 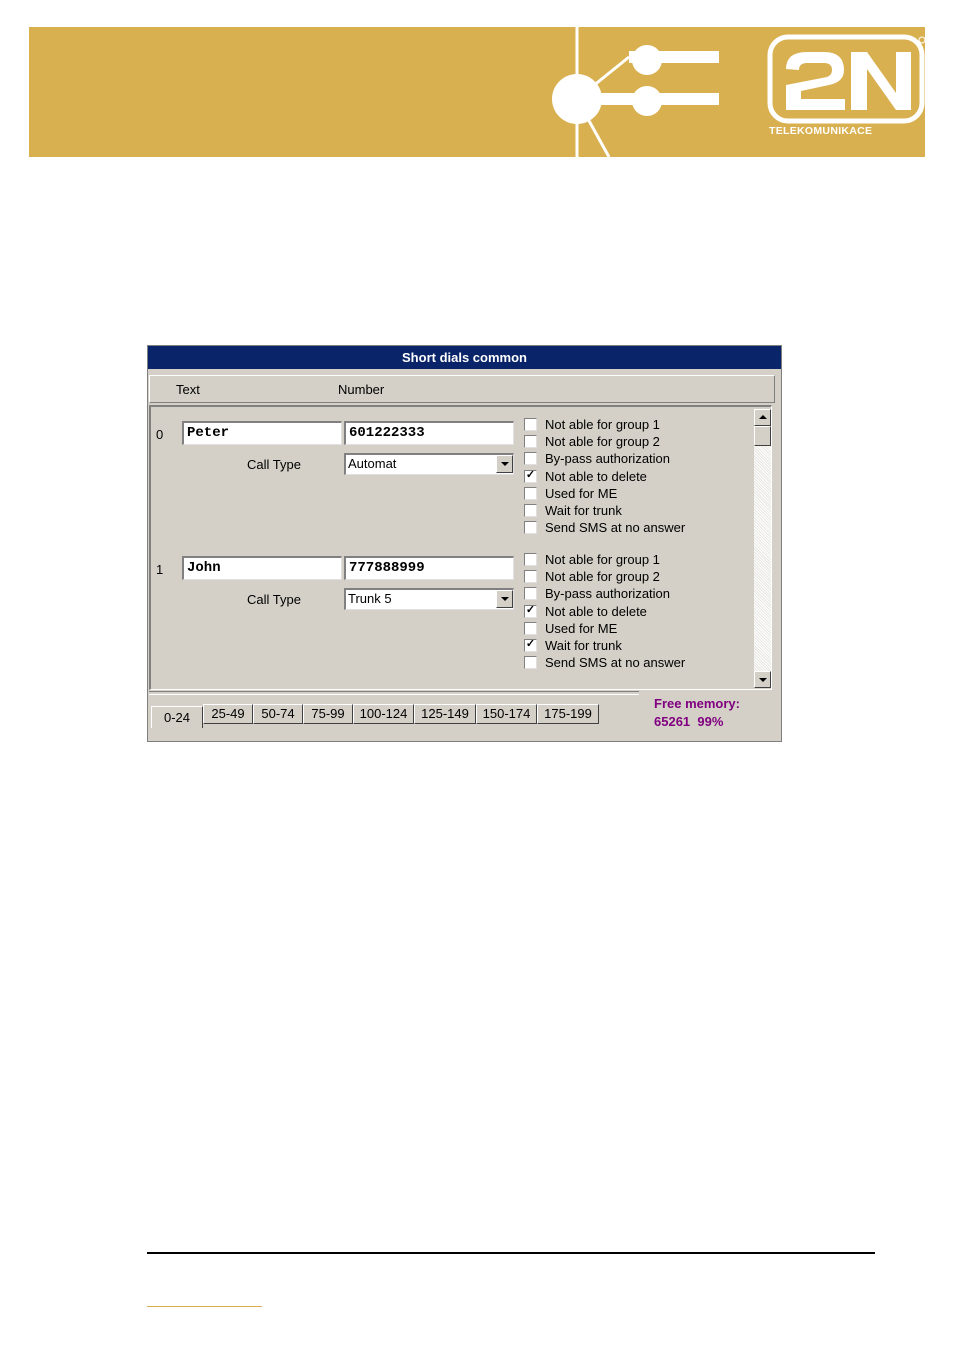 What do you see at coordinates (429, 464) in the screenshot?
I see `call-type-select: Automat` at bounding box center [429, 464].